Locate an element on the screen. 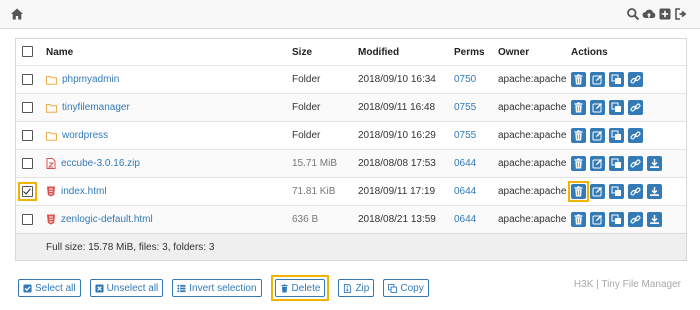  file-modified: 2018/09/10 16:29 is located at coordinates (400, 135).